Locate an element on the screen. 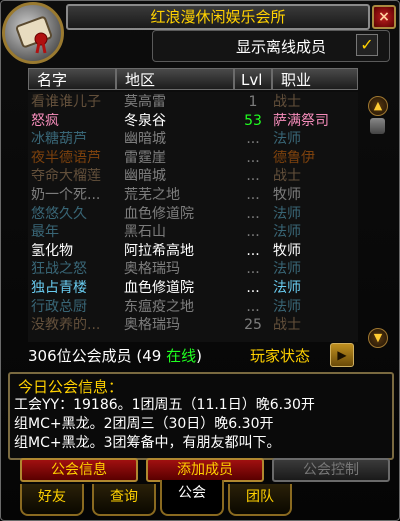 This screenshot has width=400, height=521. roster-row: 夺命大榴莲 幽暗城... 战士 is located at coordinates (193, 176).